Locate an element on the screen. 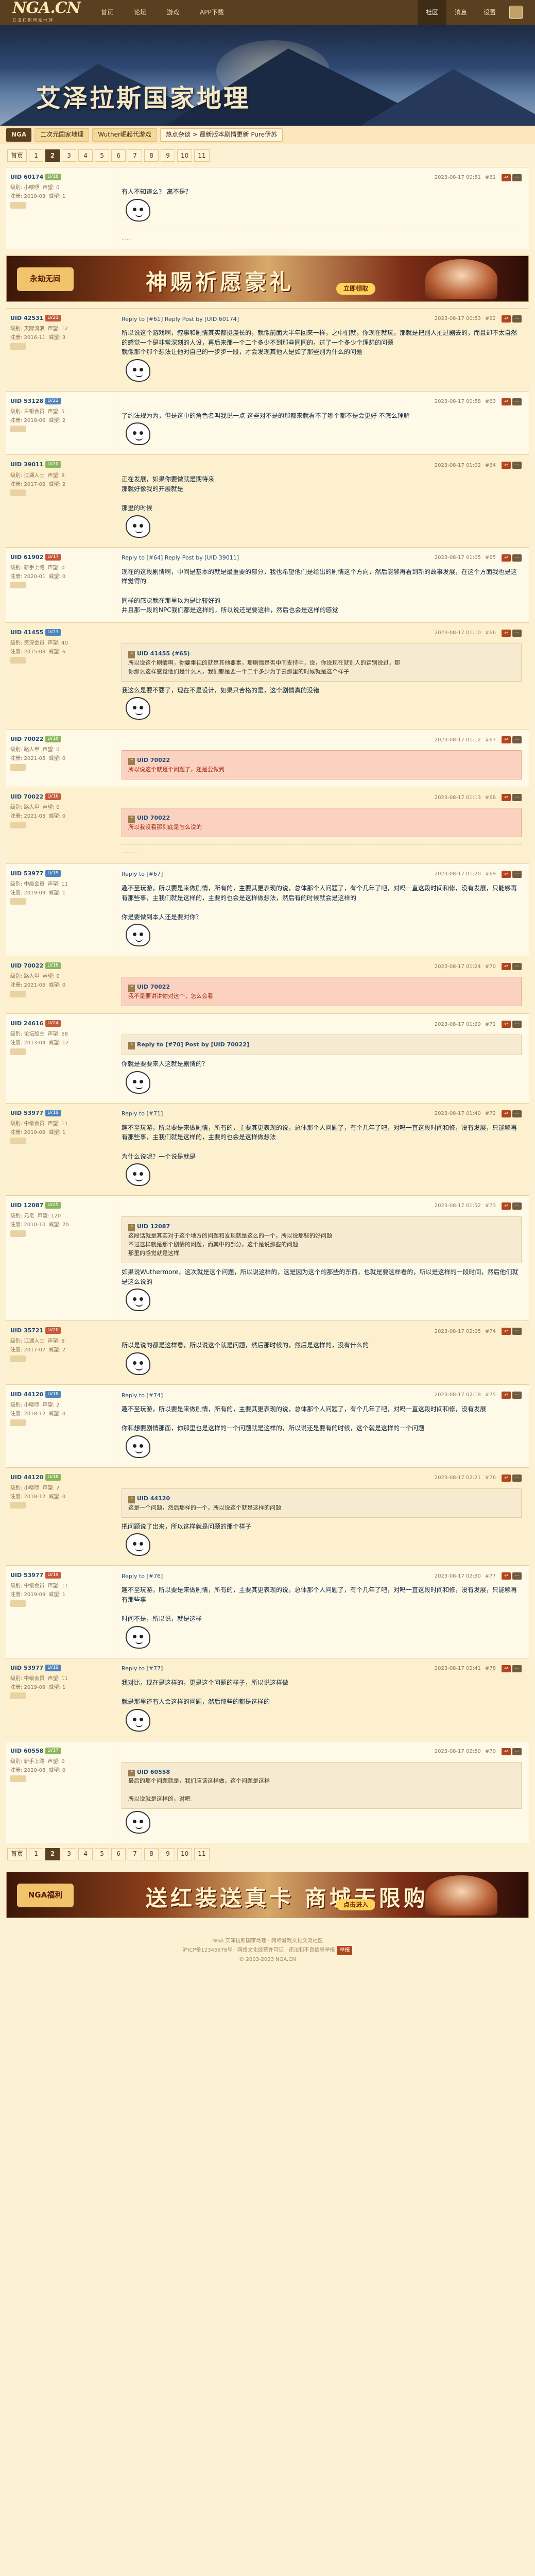 The height and width of the screenshot is (2576, 535). author-name: UID 61902 is located at coordinates (26, 557).